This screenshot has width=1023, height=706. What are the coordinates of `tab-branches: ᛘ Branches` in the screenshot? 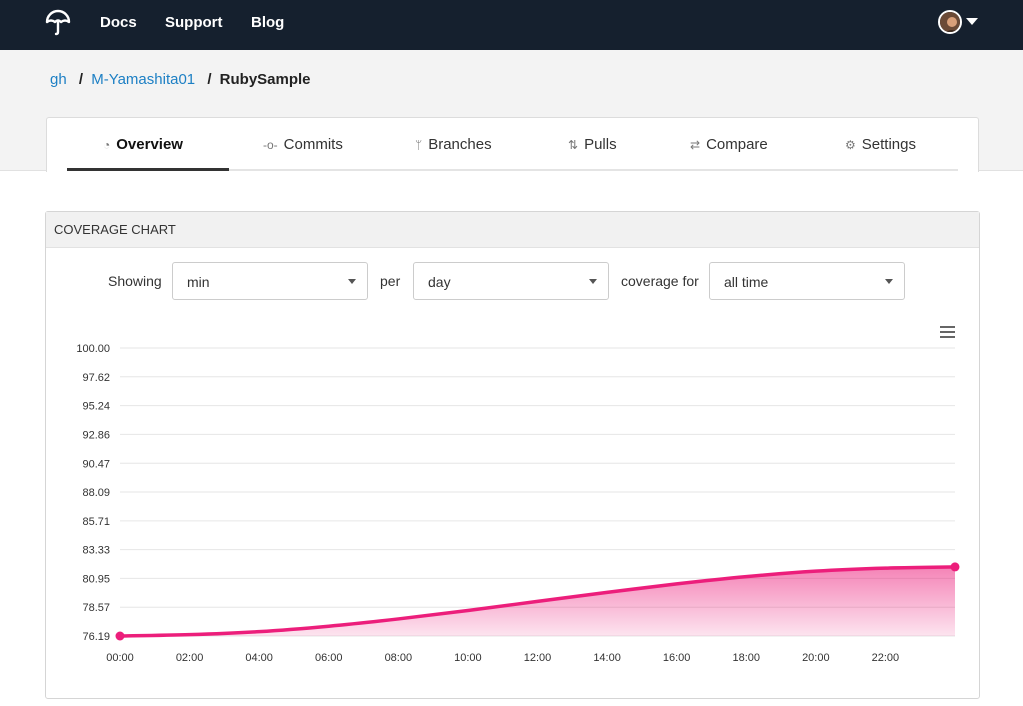 It's located at (453, 144).